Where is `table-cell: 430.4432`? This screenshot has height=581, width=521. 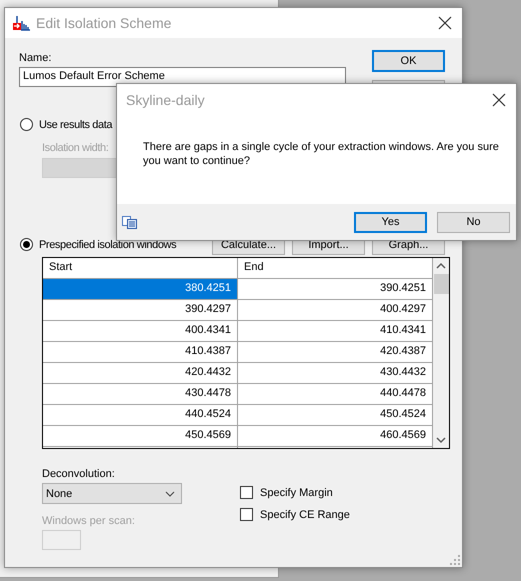 table-cell: 430.4432 is located at coordinates (335, 373).